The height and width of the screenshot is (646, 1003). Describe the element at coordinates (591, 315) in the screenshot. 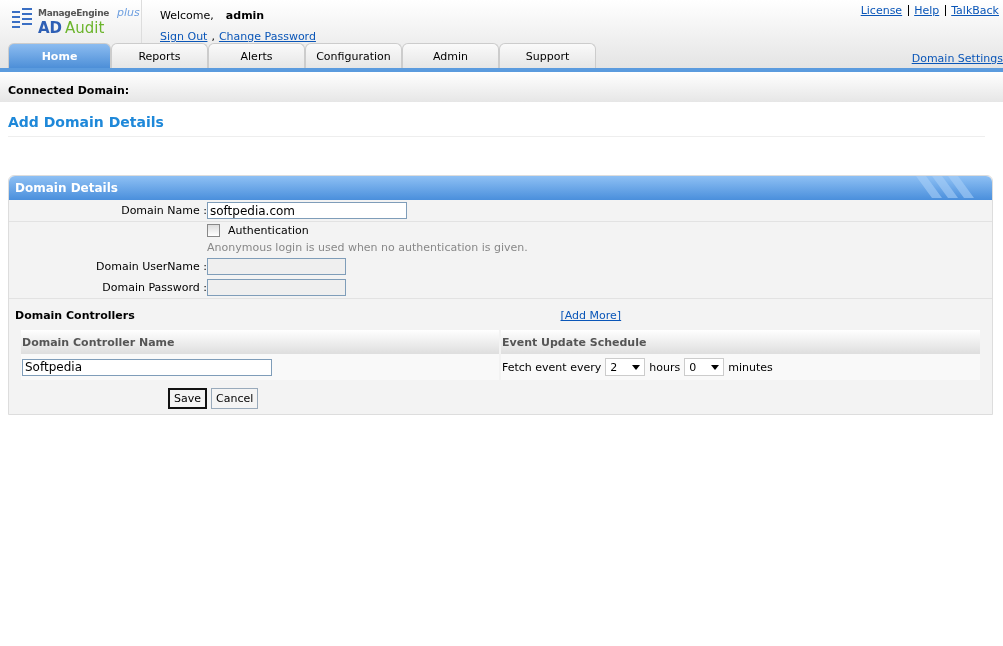

I see `add-more-link: [Add More]` at that location.